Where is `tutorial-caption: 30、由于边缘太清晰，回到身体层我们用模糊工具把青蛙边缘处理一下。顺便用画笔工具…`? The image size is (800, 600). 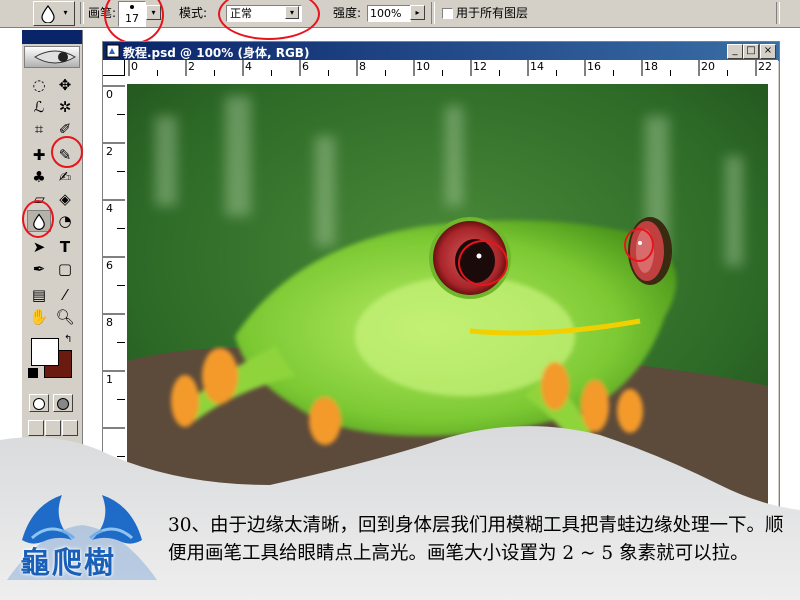 tutorial-caption: 30、由于边缘太清晰，回到身体层我们用模糊工具把青蛙边缘处理一下。顺便用画笔工具… is located at coordinates (476, 539).